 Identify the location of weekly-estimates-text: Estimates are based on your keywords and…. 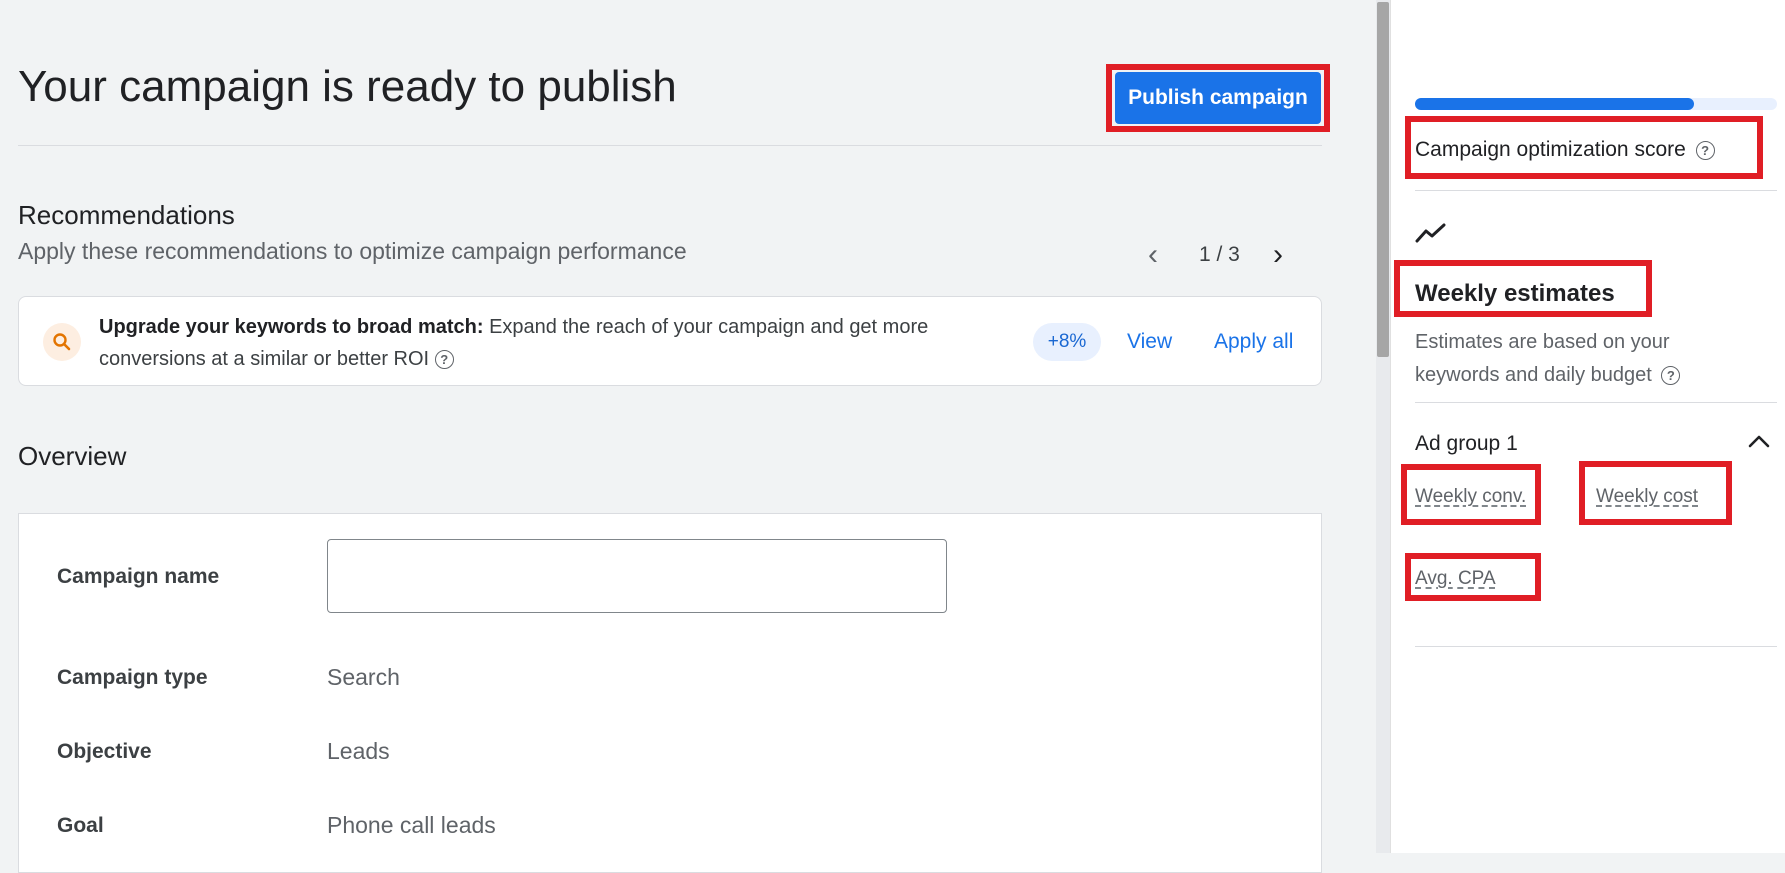
(1542, 358).